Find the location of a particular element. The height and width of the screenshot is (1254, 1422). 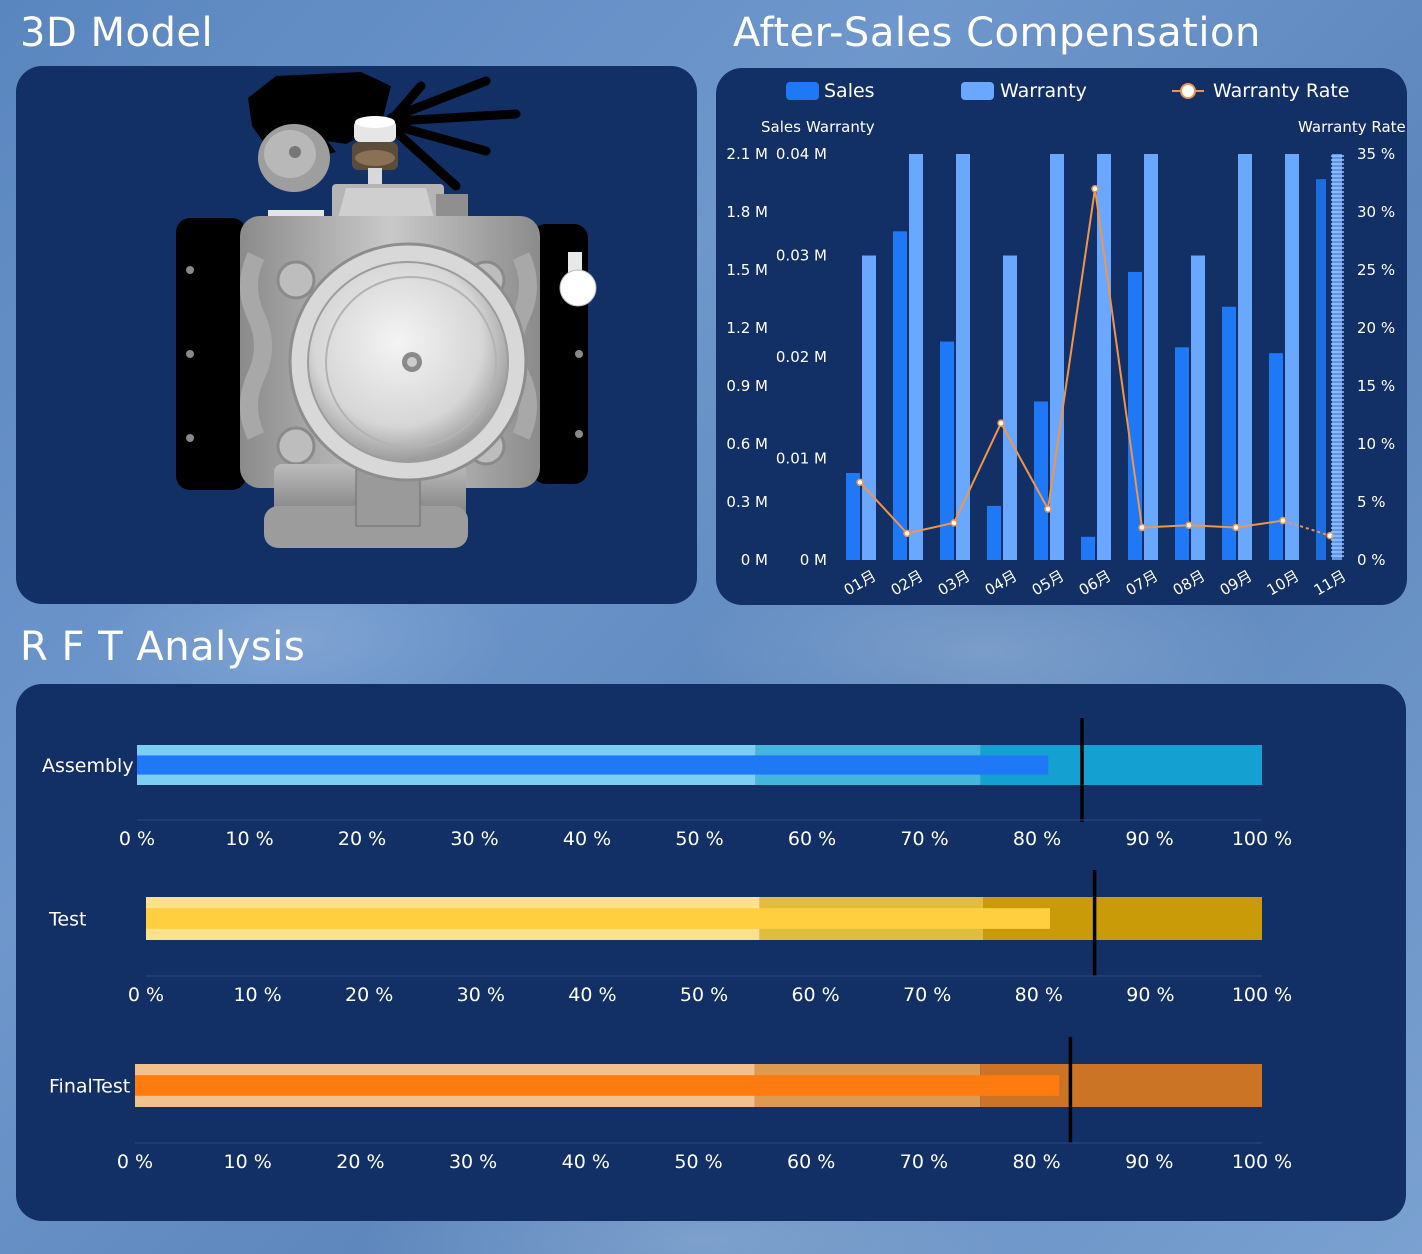

legend-label-rate: Warranty Rate is located at coordinates (1281, 91).